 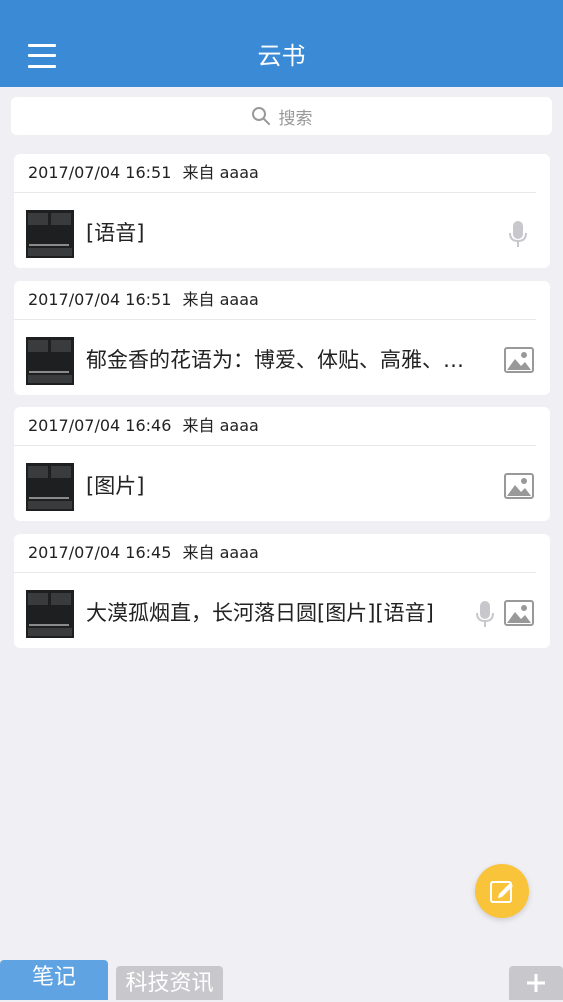 What do you see at coordinates (282, 211) in the screenshot?
I see `note-card: 2017/07/04 16:51 来自 aaaa [语音]` at bounding box center [282, 211].